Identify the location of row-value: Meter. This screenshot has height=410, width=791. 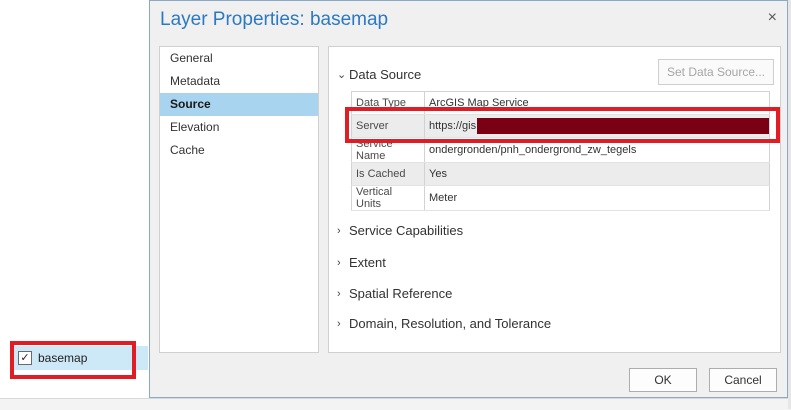
(597, 198).